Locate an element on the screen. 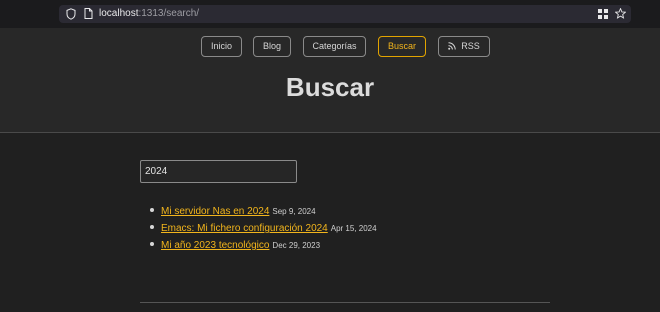 Image resolution: width=660 pixels, height=312 pixels. shield-icon is located at coordinates (71, 14).